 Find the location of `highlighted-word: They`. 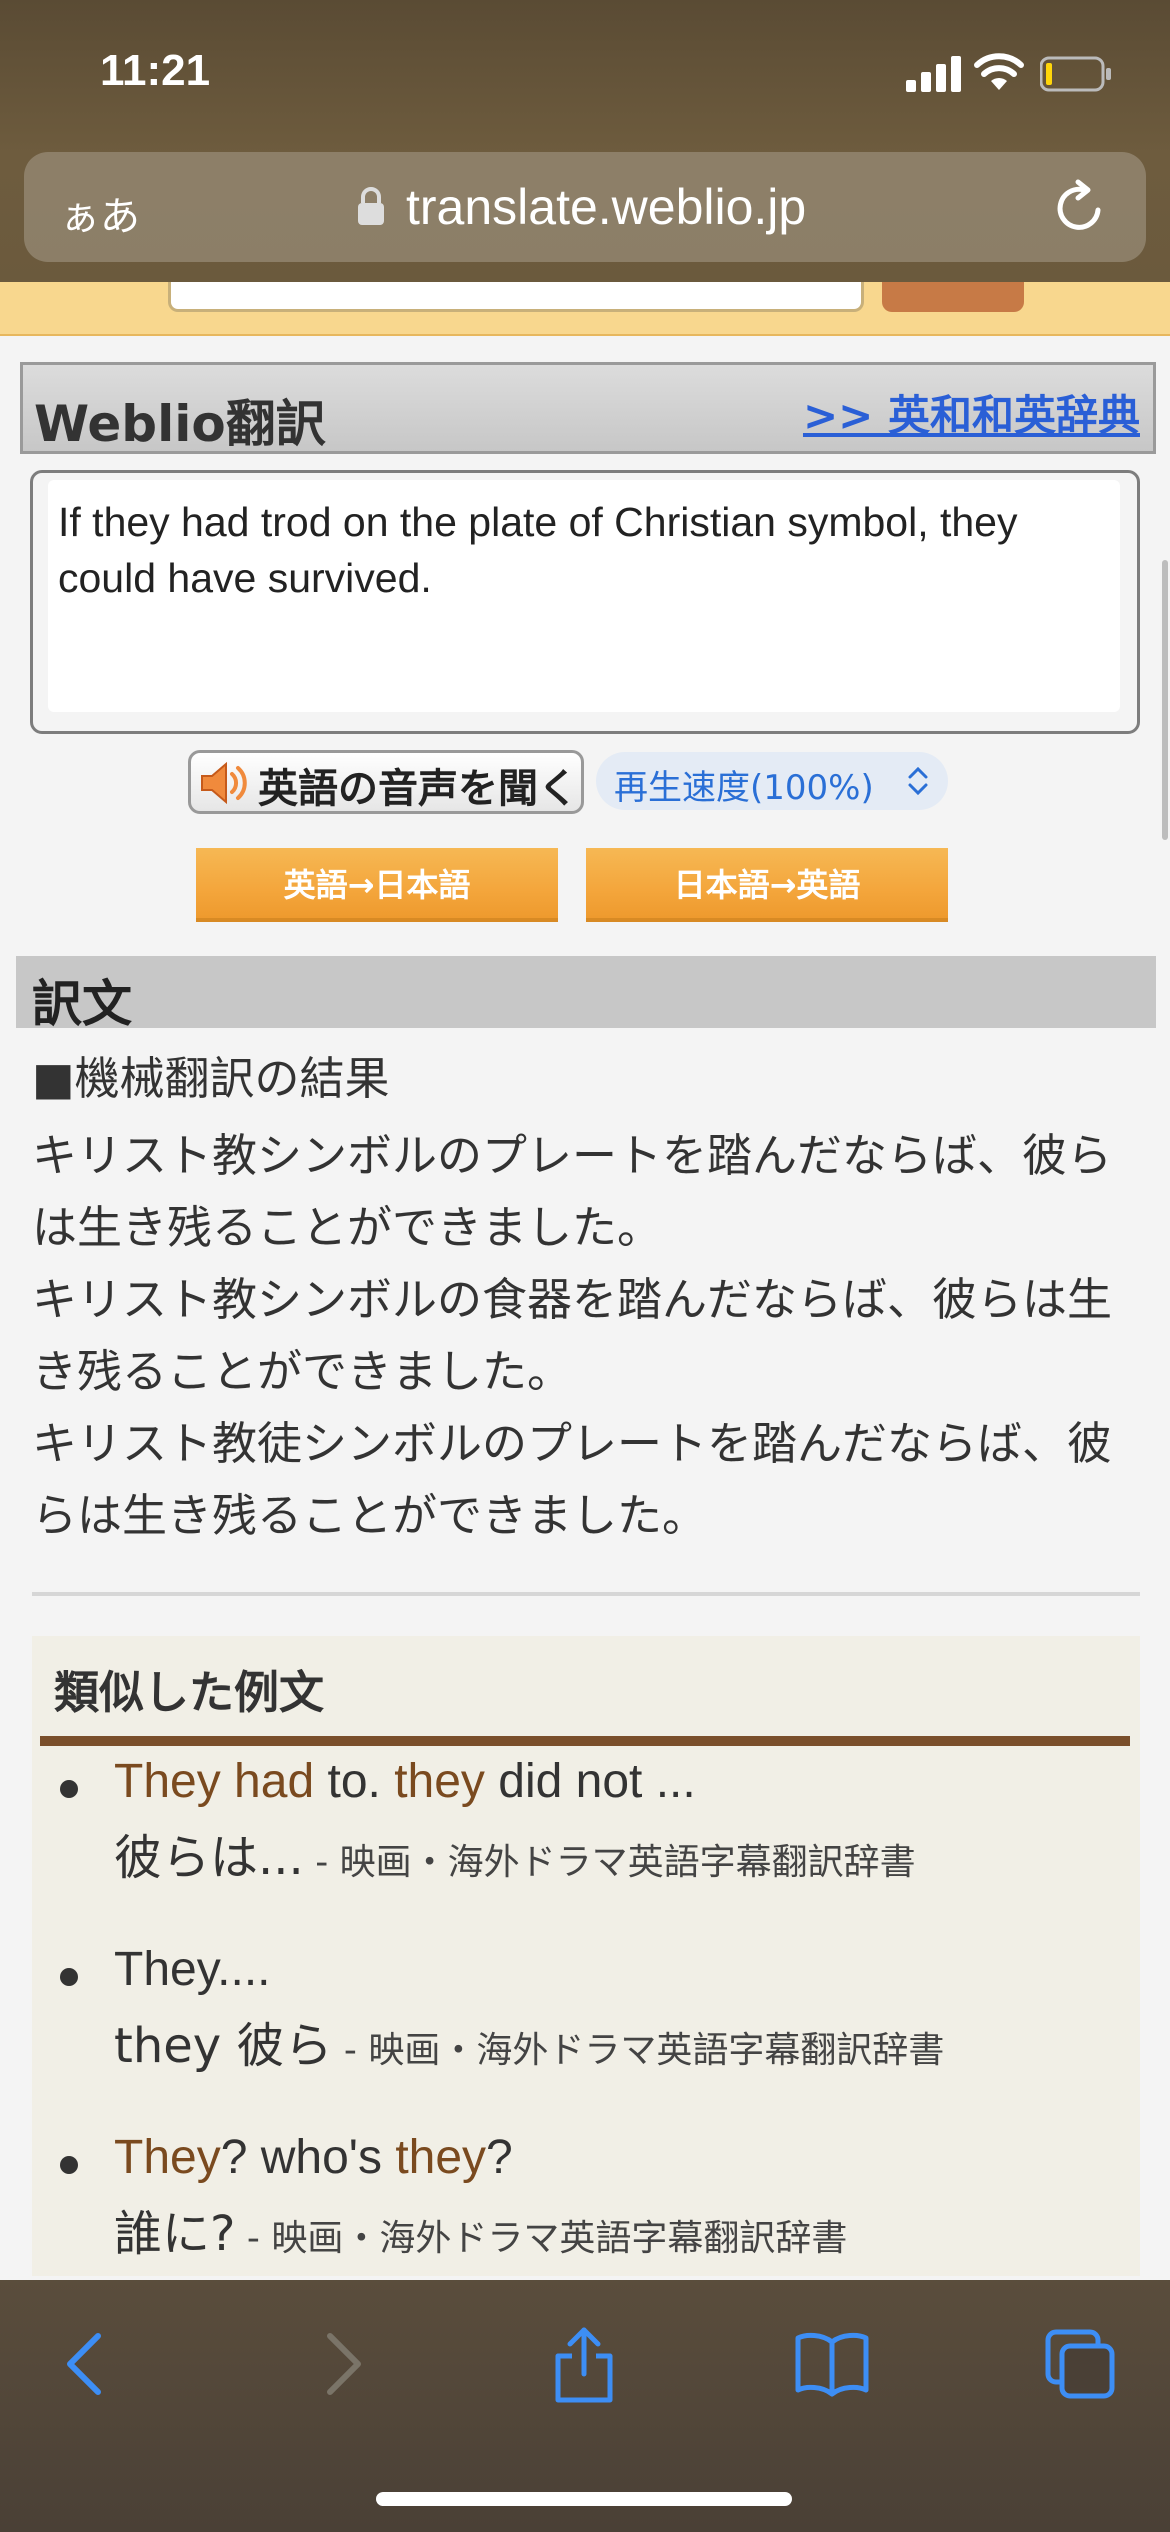

highlighted-word: They is located at coordinates (167, 2157).